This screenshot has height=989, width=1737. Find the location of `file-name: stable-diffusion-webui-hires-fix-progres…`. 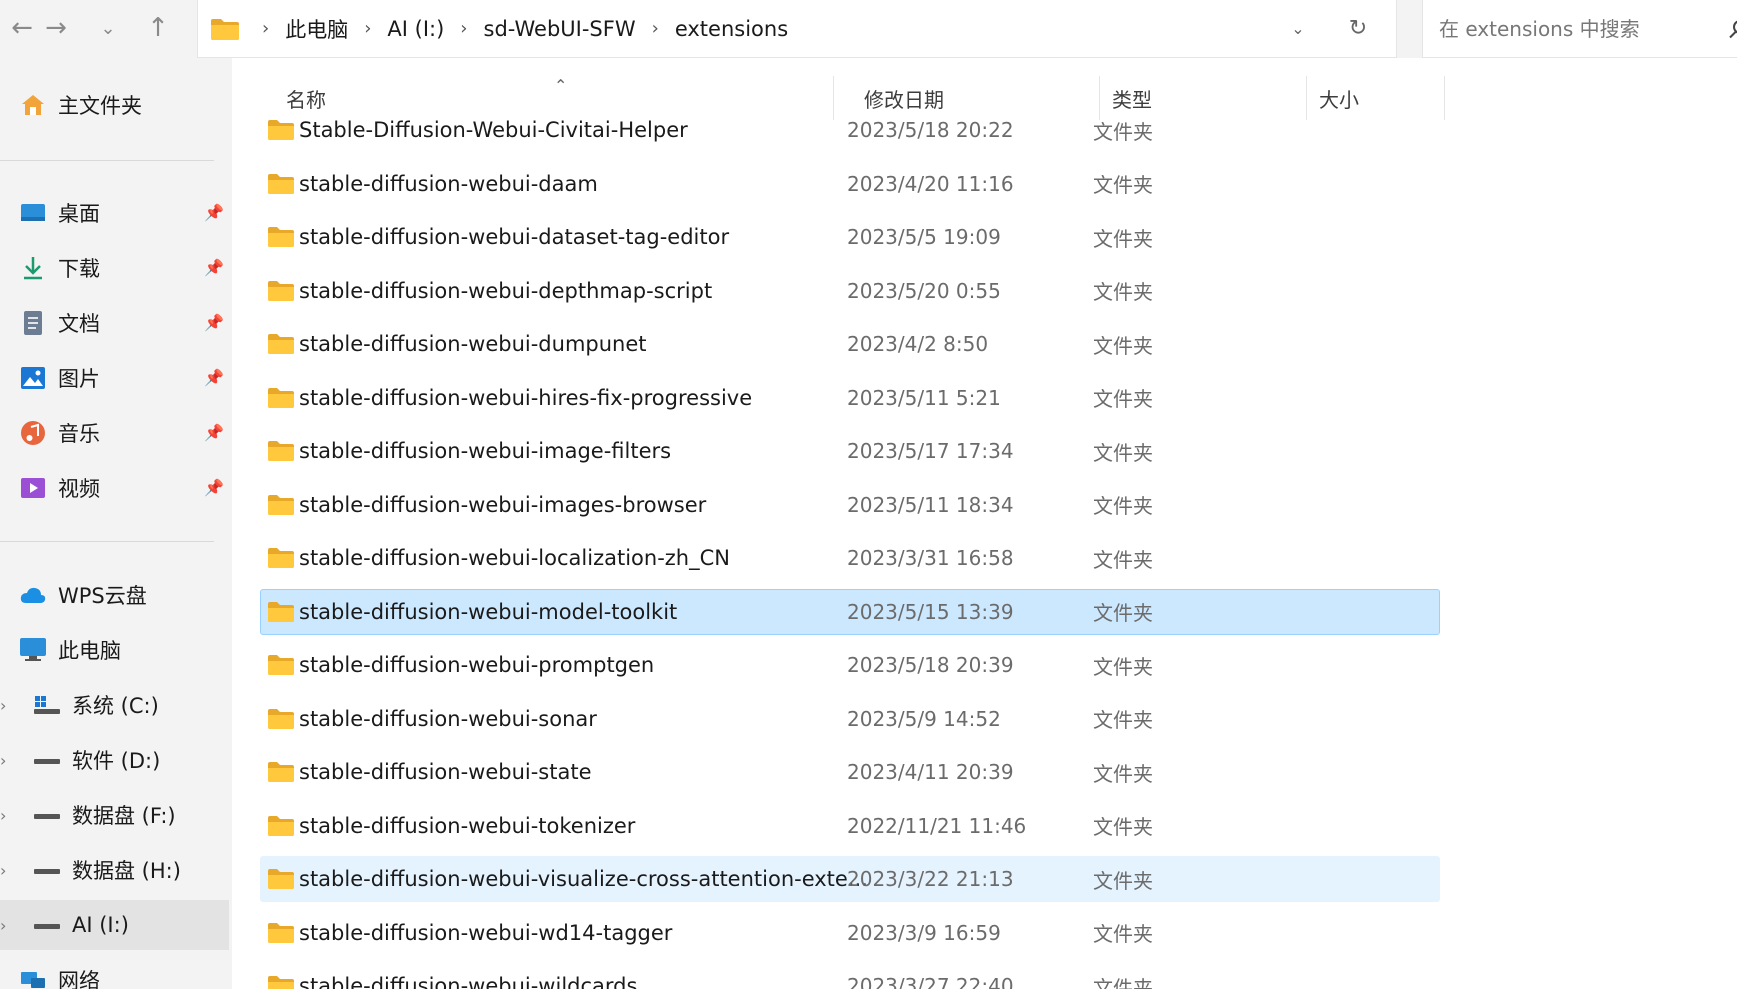

file-name: stable-diffusion-webui-hires-fix-progres… is located at coordinates (526, 397).